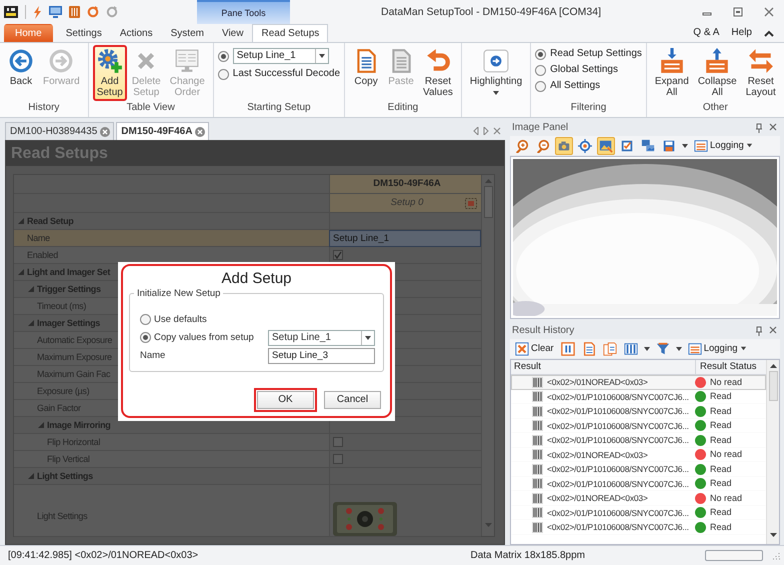 This screenshot has height=565, width=784. Describe the element at coordinates (737, 12) in the screenshot. I see `maximize-icon` at that location.